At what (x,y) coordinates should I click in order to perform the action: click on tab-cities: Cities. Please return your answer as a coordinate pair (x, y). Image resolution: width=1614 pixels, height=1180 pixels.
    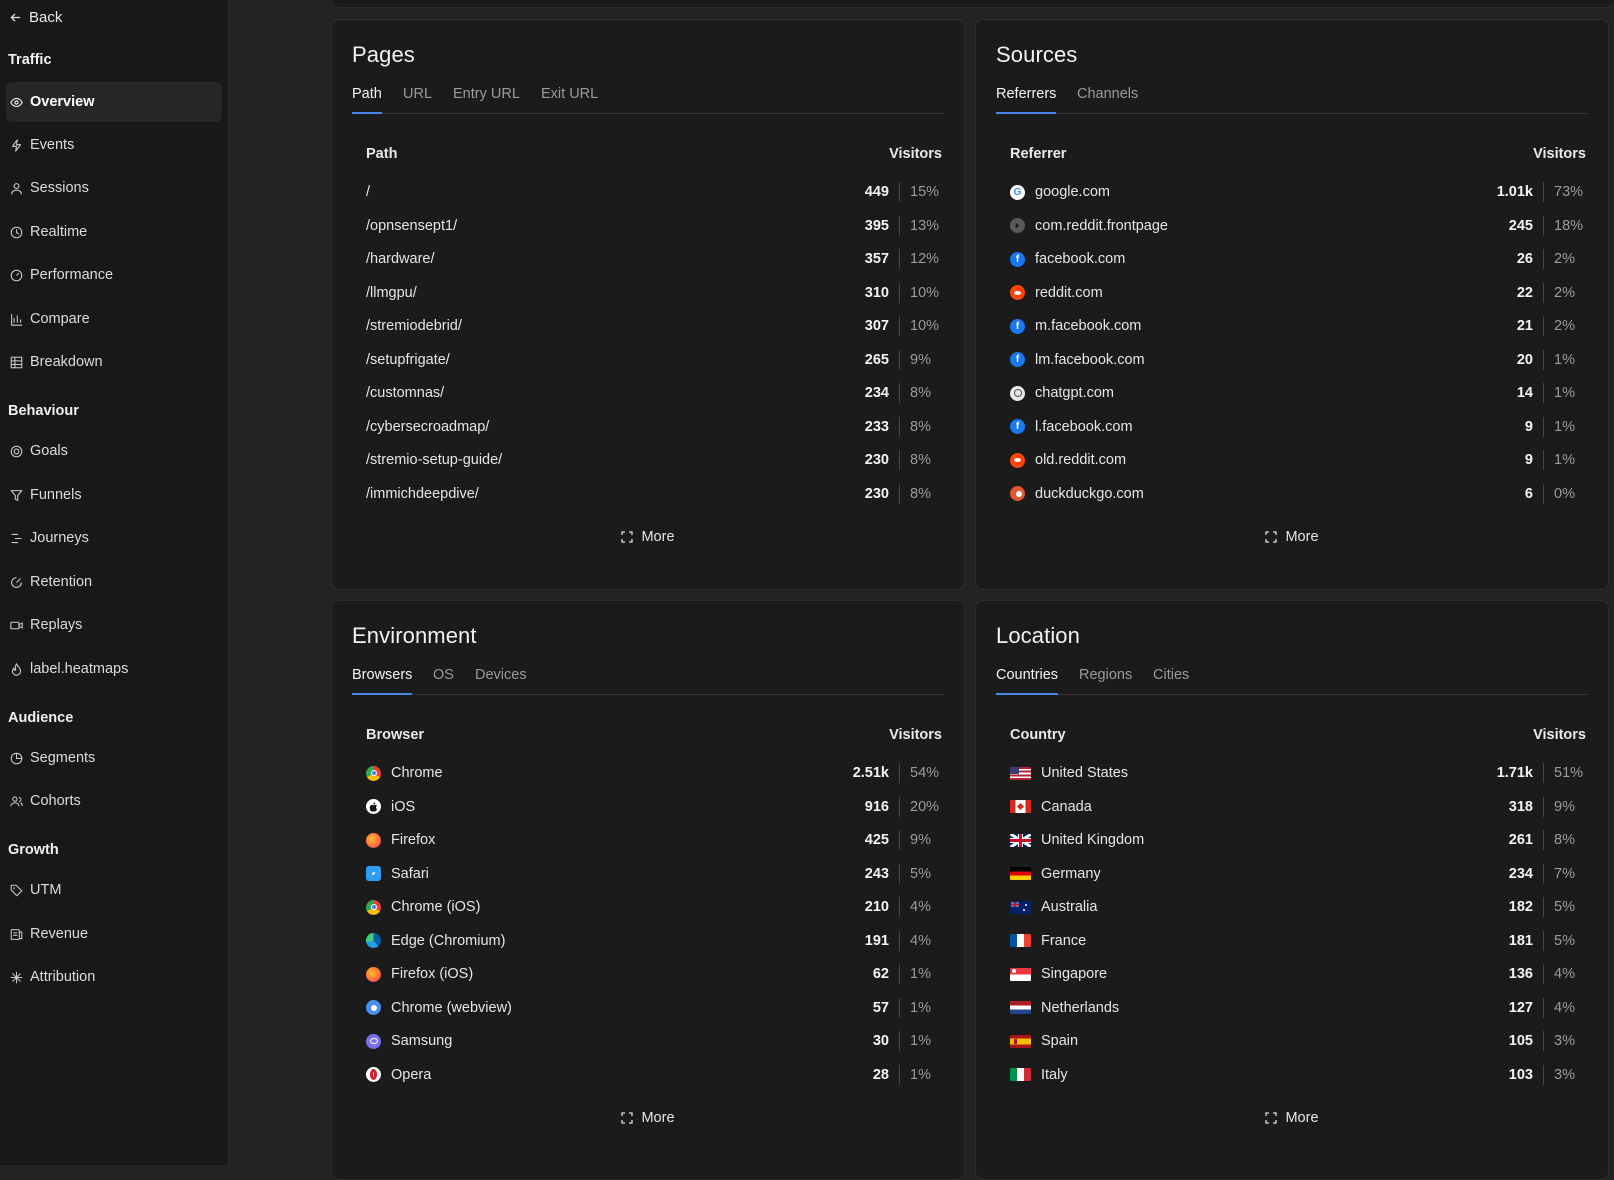
    Looking at the image, I should click on (1171, 681).